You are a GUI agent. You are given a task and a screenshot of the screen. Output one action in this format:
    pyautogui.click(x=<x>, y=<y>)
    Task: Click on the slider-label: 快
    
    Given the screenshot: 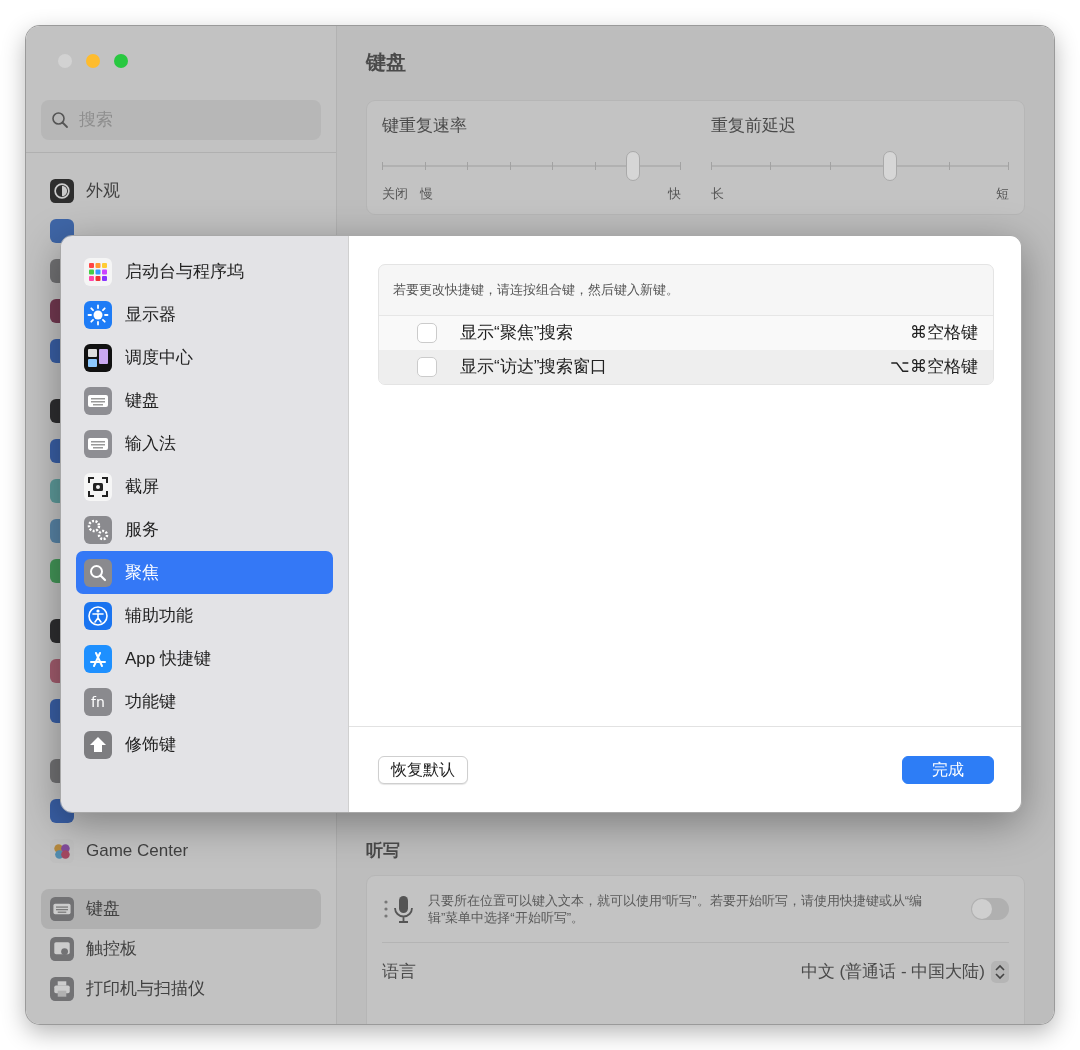 What is the action you would take?
    pyautogui.click(x=674, y=194)
    